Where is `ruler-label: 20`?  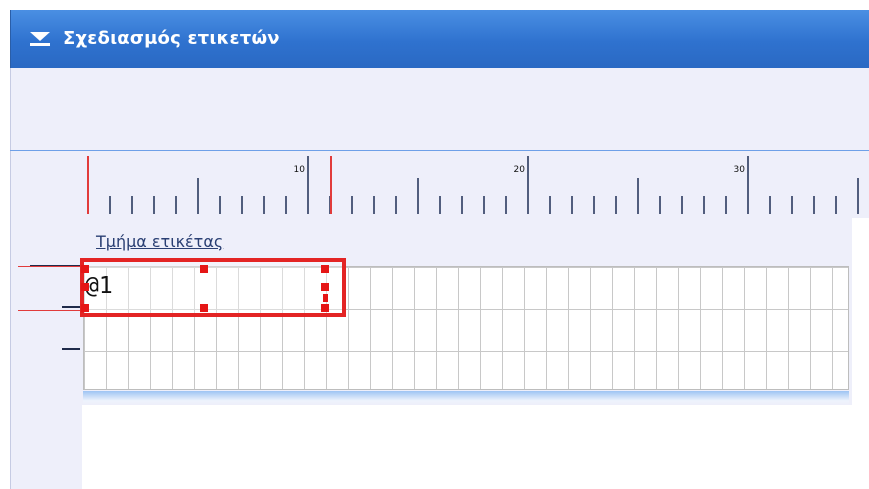 ruler-label: 20 is located at coordinates (520, 170).